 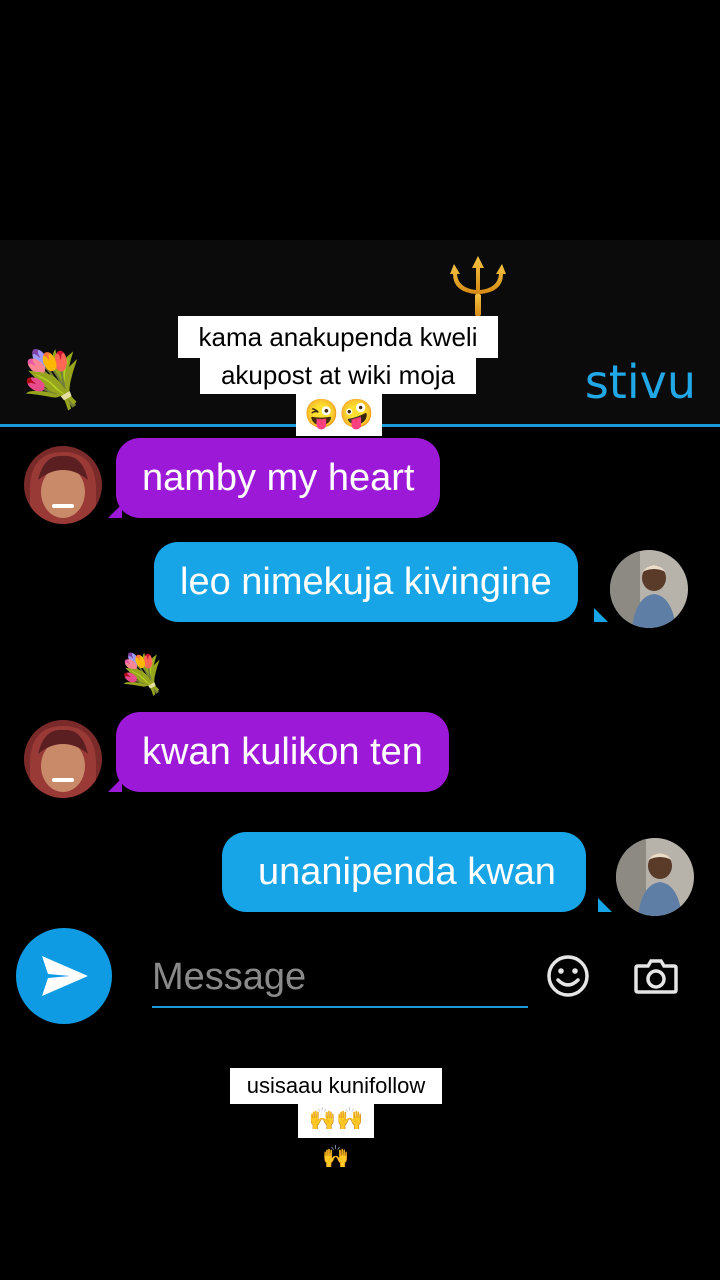 I want to click on message-bubble-outgoing: leo nimekuja kivingine, so click(x=366, y=582).